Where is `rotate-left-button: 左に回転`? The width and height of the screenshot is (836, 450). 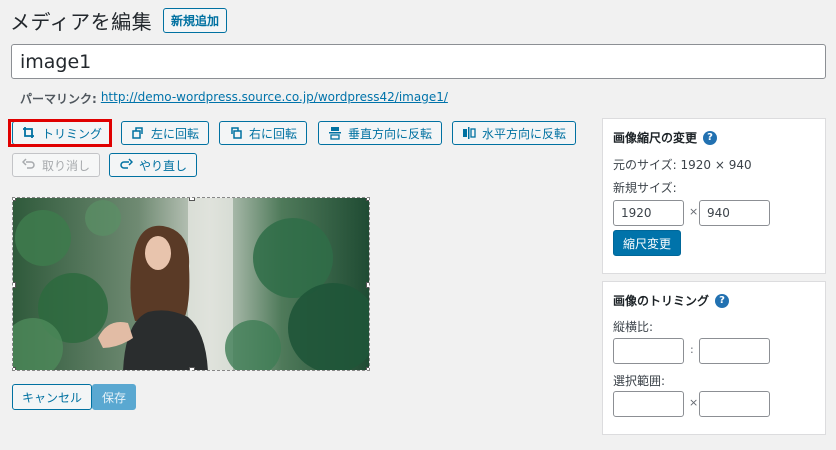 rotate-left-button: 左に回転 is located at coordinates (165, 133).